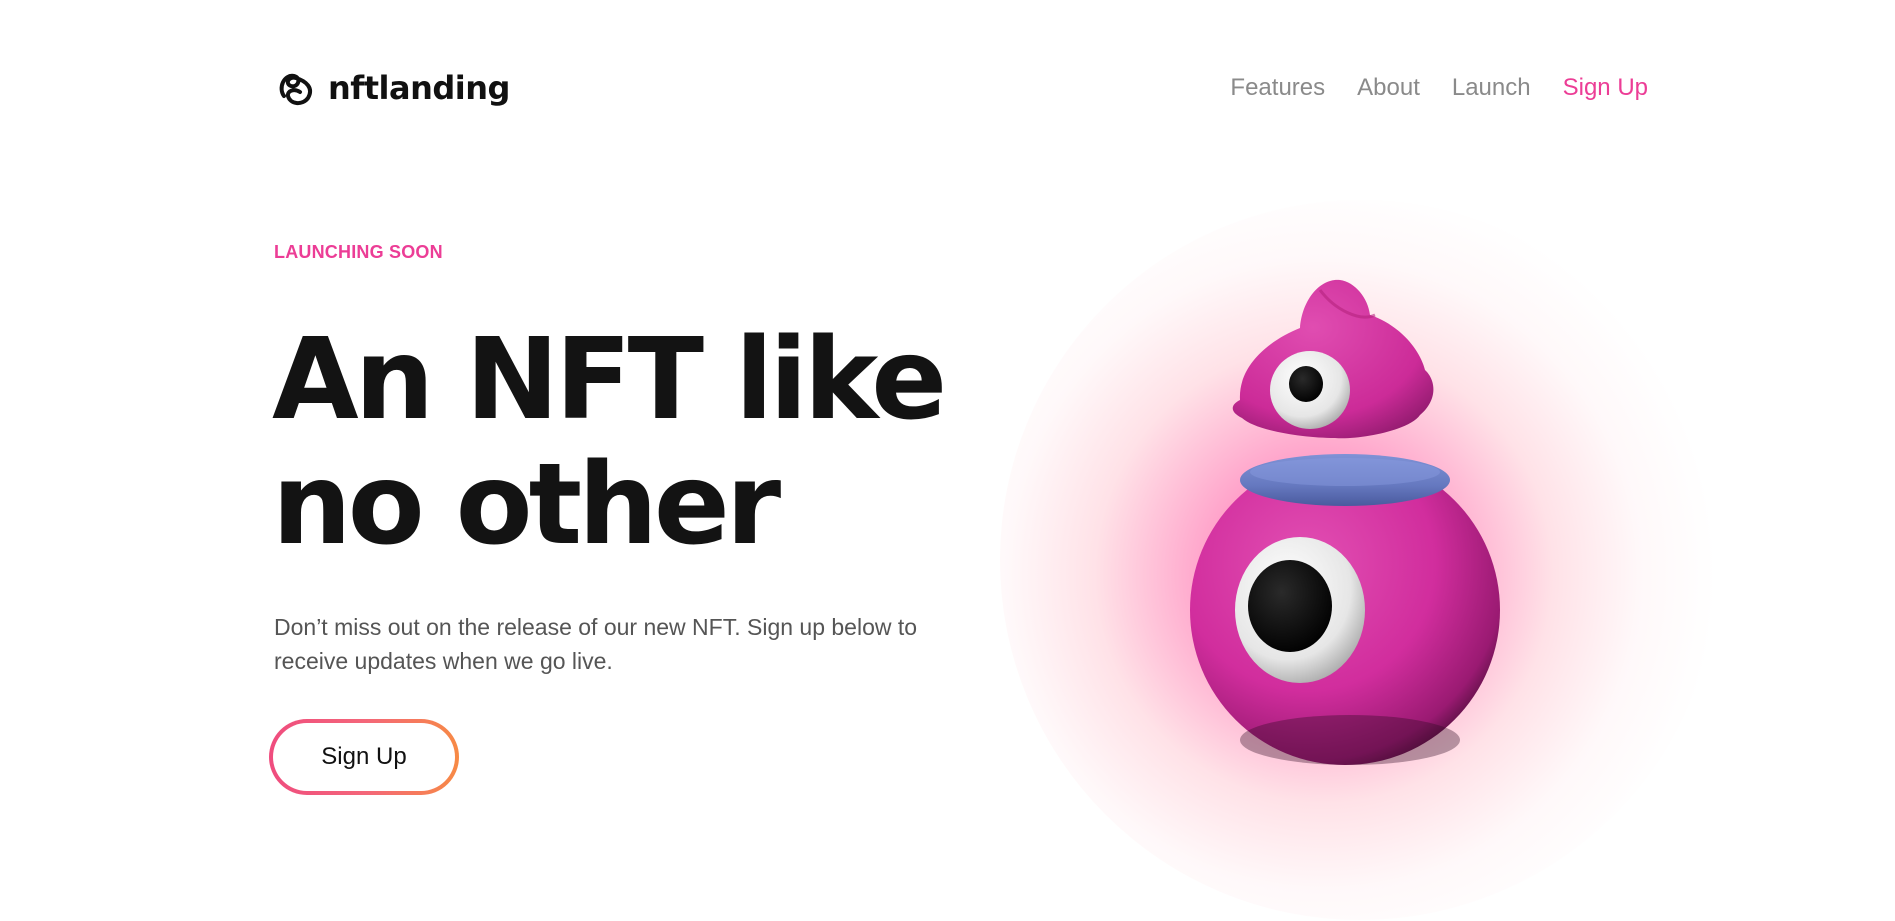 This screenshot has width=1895, height=921. I want to click on site-header: nftlanding Features About Launch Sign Up, so click(961, 88).